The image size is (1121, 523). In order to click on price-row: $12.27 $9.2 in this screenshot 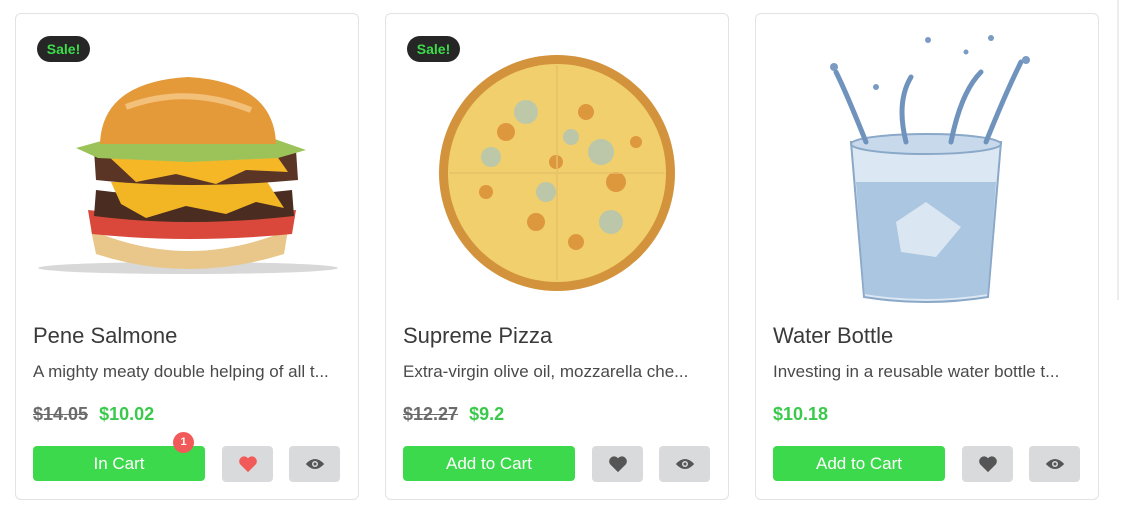, I will do `click(453, 414)`.